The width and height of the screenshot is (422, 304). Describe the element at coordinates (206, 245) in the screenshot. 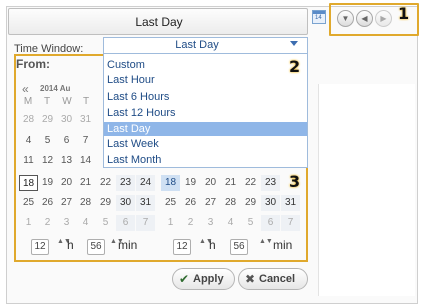

I see `to-hour-stepper: ▲▼` at that location.